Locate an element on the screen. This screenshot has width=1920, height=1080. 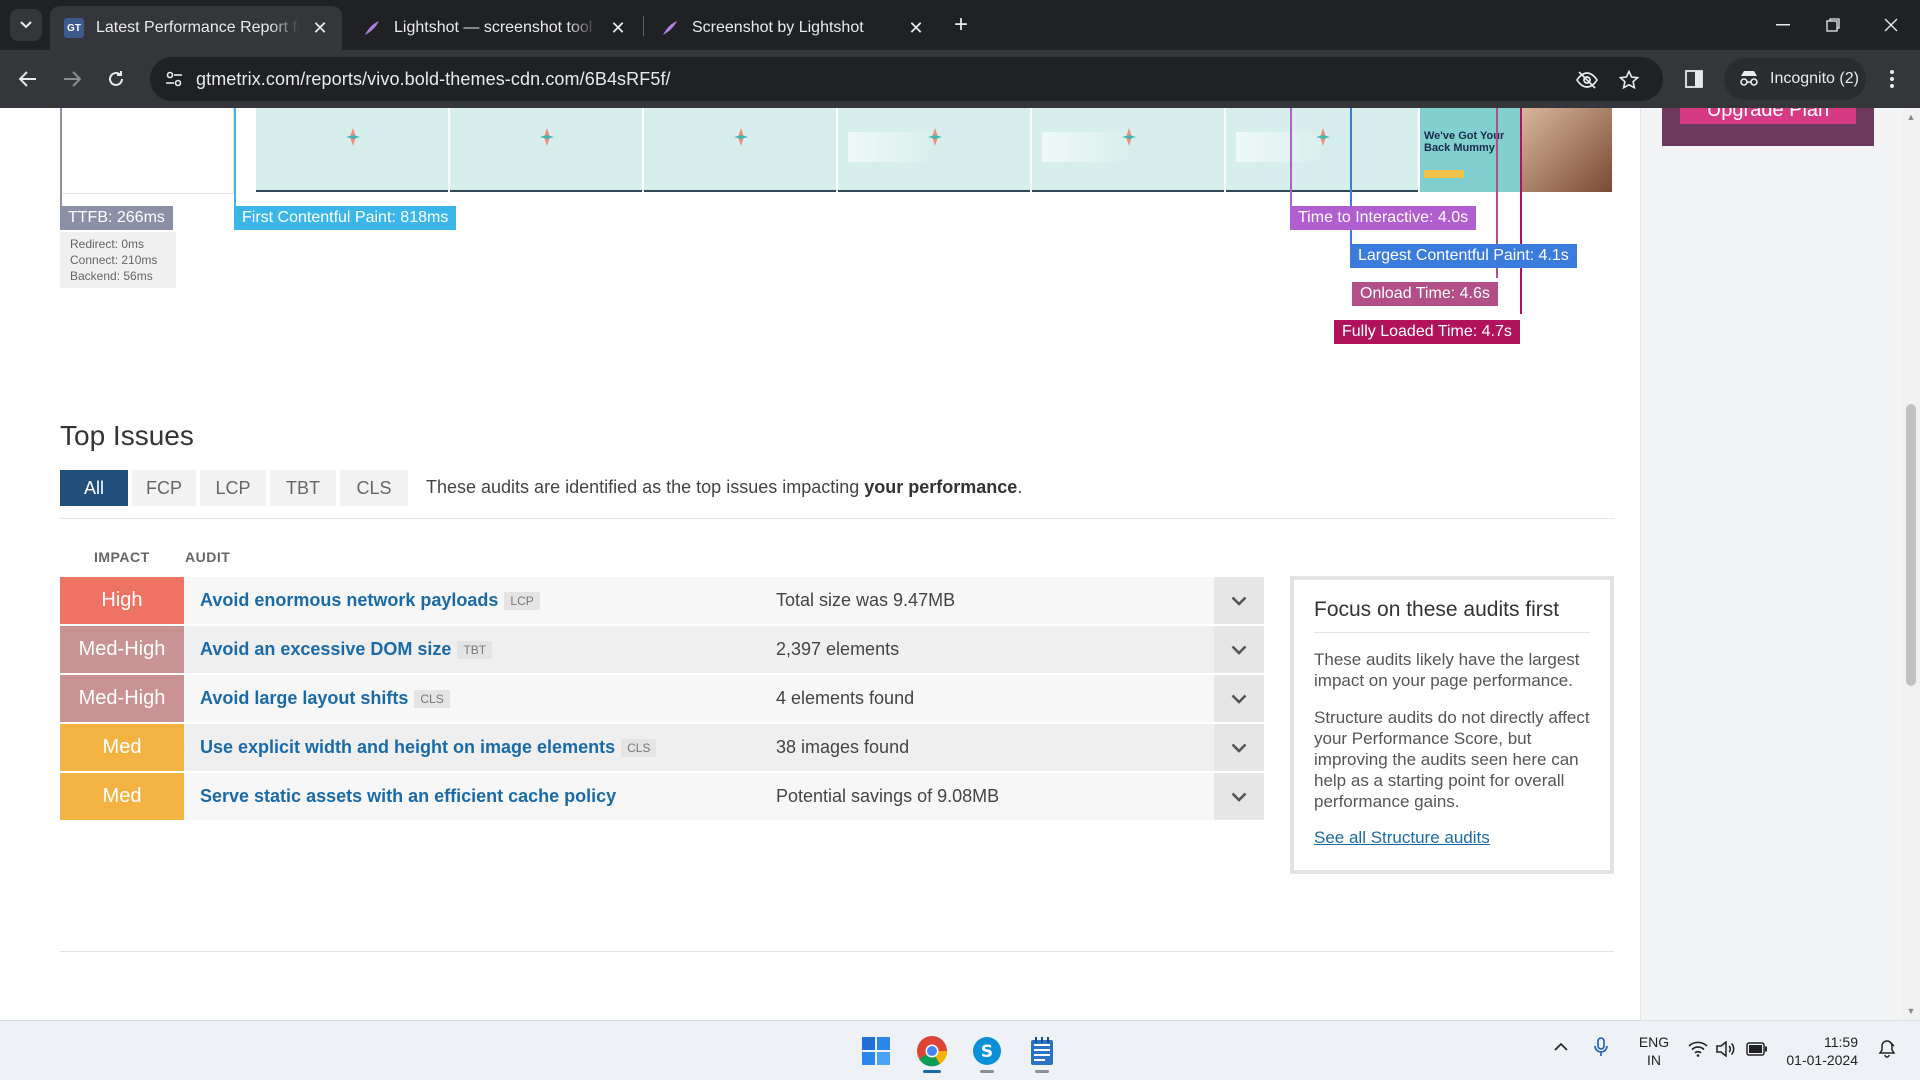
impact-badge: Med is located at coordinates (122, 796).